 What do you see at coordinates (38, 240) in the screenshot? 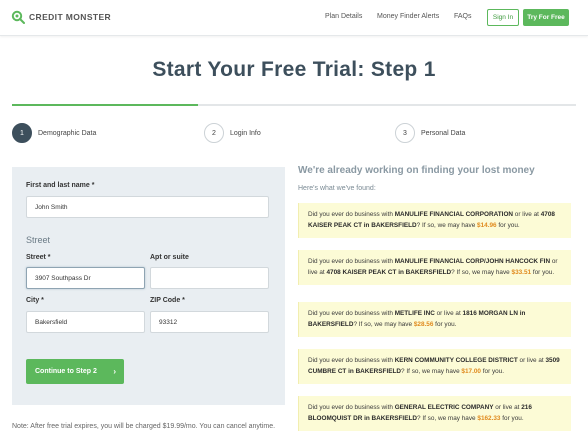
I see `street-section-heading: Street` at bounding box center [38, 240].